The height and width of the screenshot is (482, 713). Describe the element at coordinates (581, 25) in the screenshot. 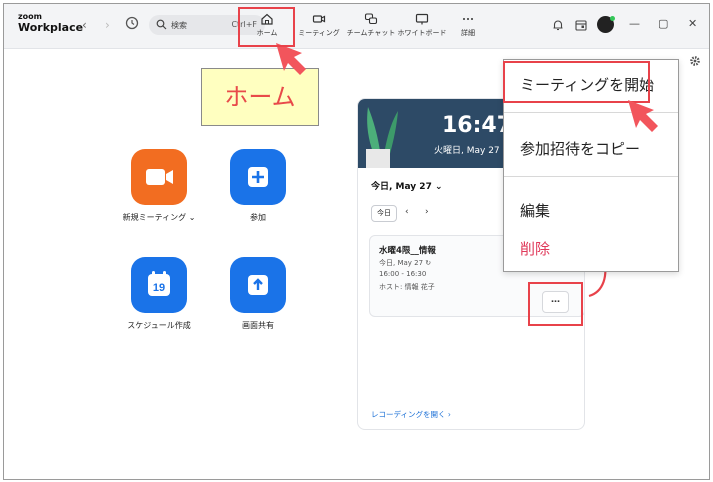

I see `calendar-small-icon` at that location.